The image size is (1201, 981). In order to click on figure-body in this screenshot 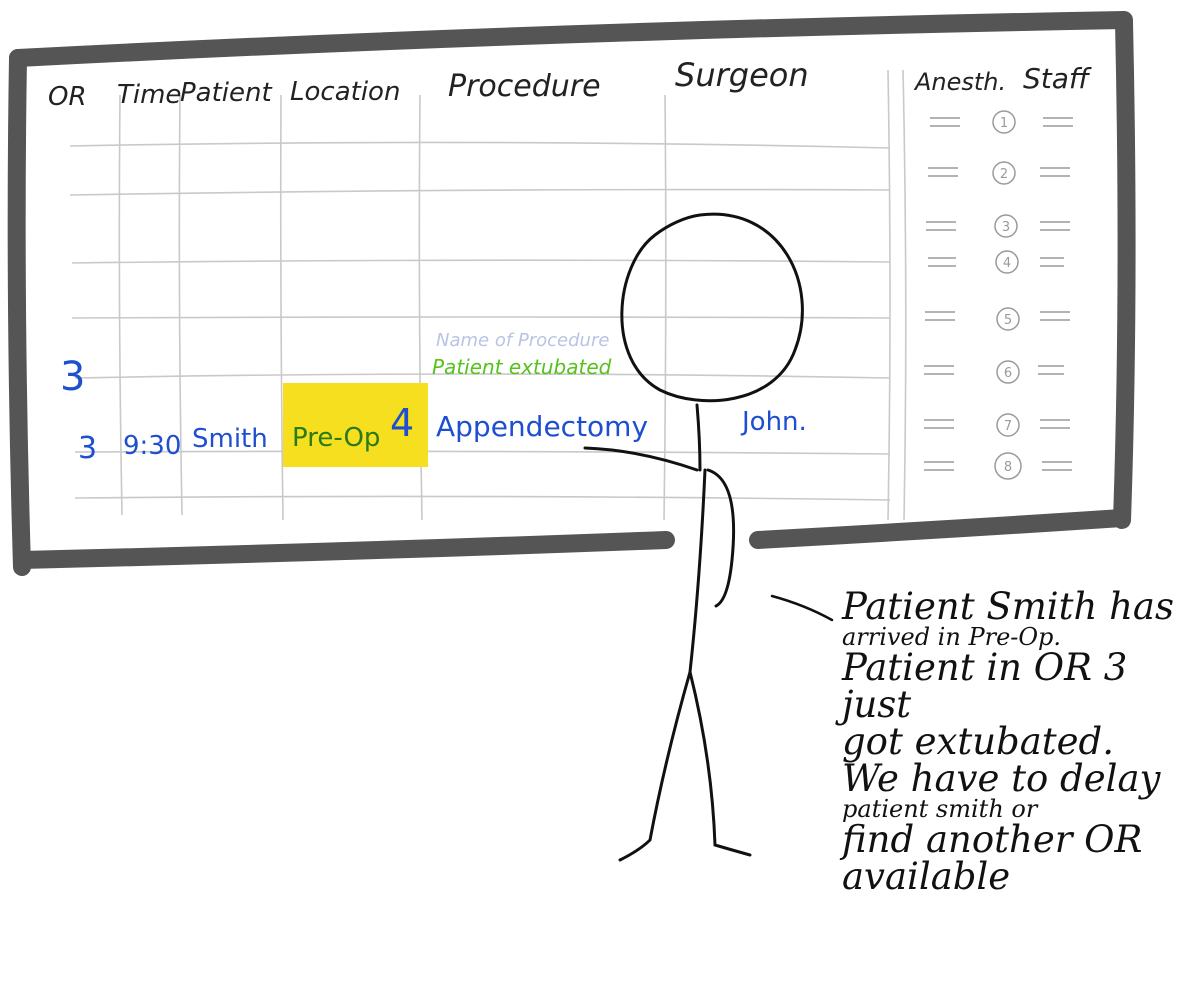, I will do `click(697, 571)`.